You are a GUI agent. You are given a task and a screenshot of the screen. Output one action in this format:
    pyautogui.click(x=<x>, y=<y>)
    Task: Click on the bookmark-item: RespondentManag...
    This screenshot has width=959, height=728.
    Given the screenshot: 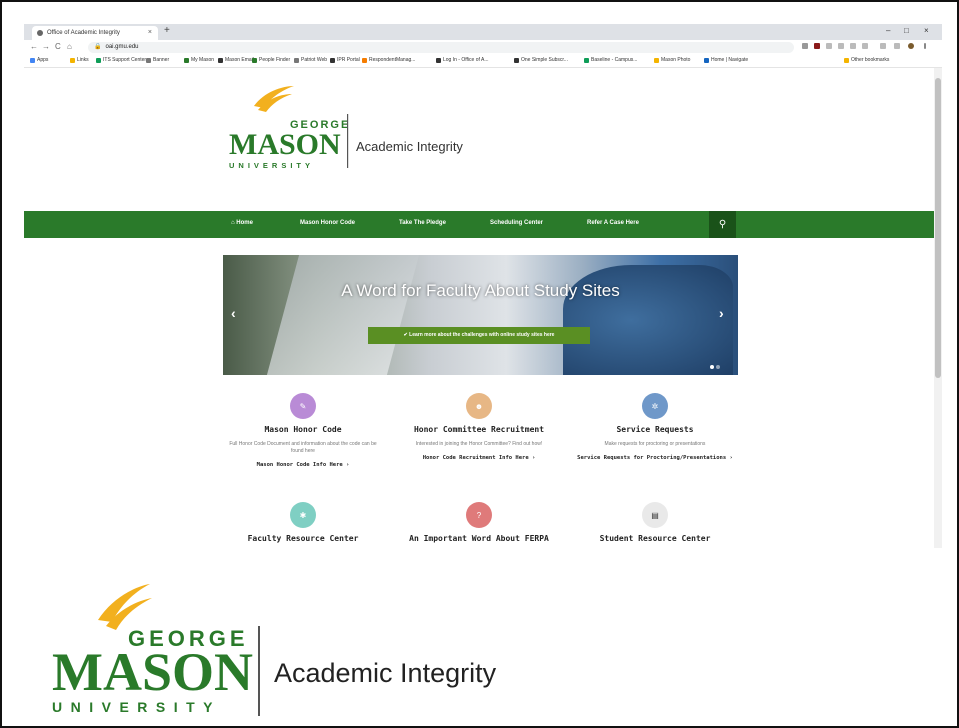 What is the action you would take?
    pyautogui.click(x=388, y=60)
    